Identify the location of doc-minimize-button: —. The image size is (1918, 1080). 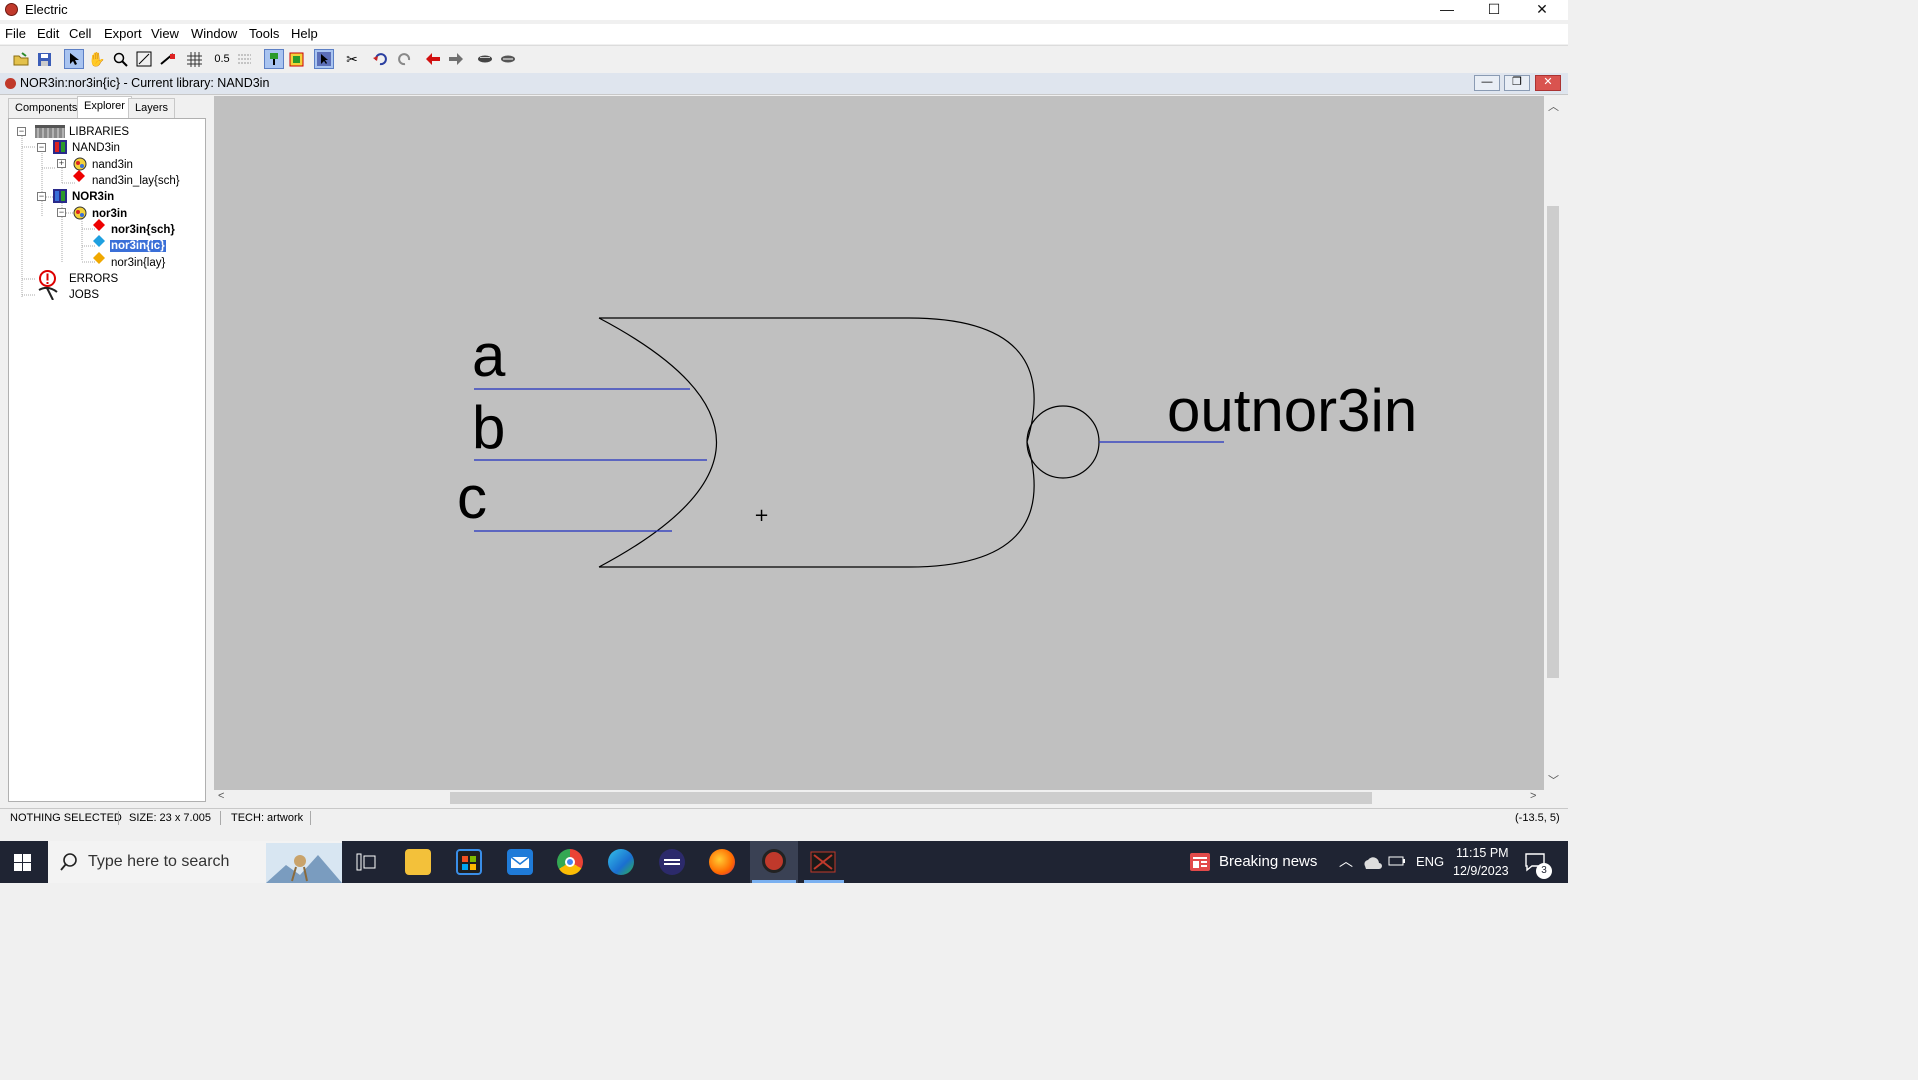
(1487, 83).